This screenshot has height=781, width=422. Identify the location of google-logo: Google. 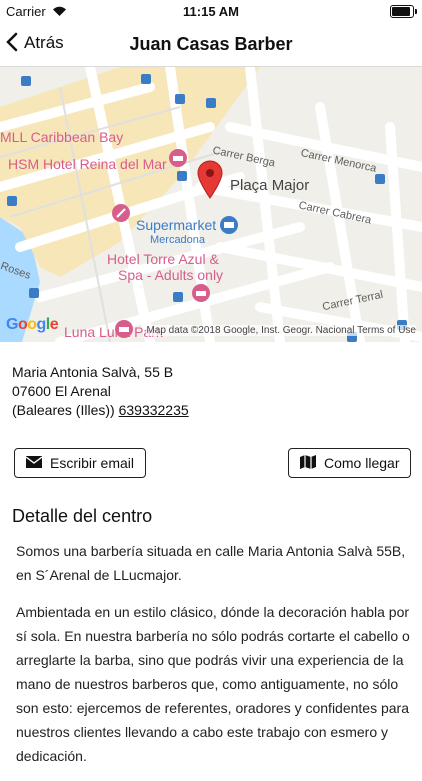
(32, 324).